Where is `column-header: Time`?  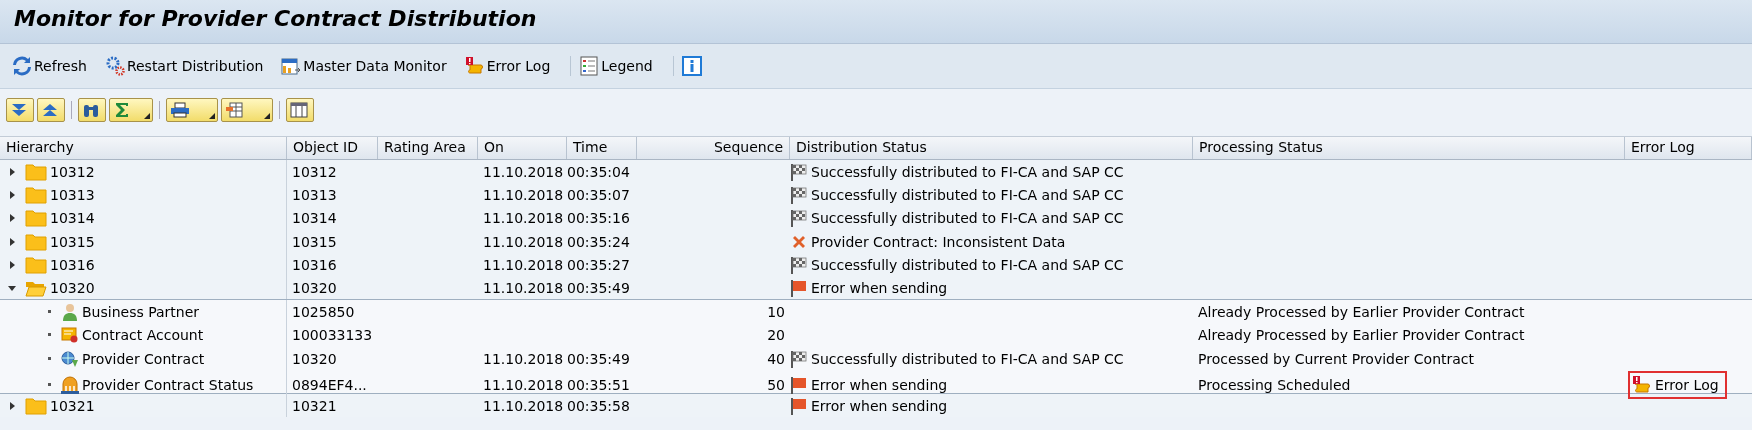 column-header: Time is located at coordinates (602, 148).